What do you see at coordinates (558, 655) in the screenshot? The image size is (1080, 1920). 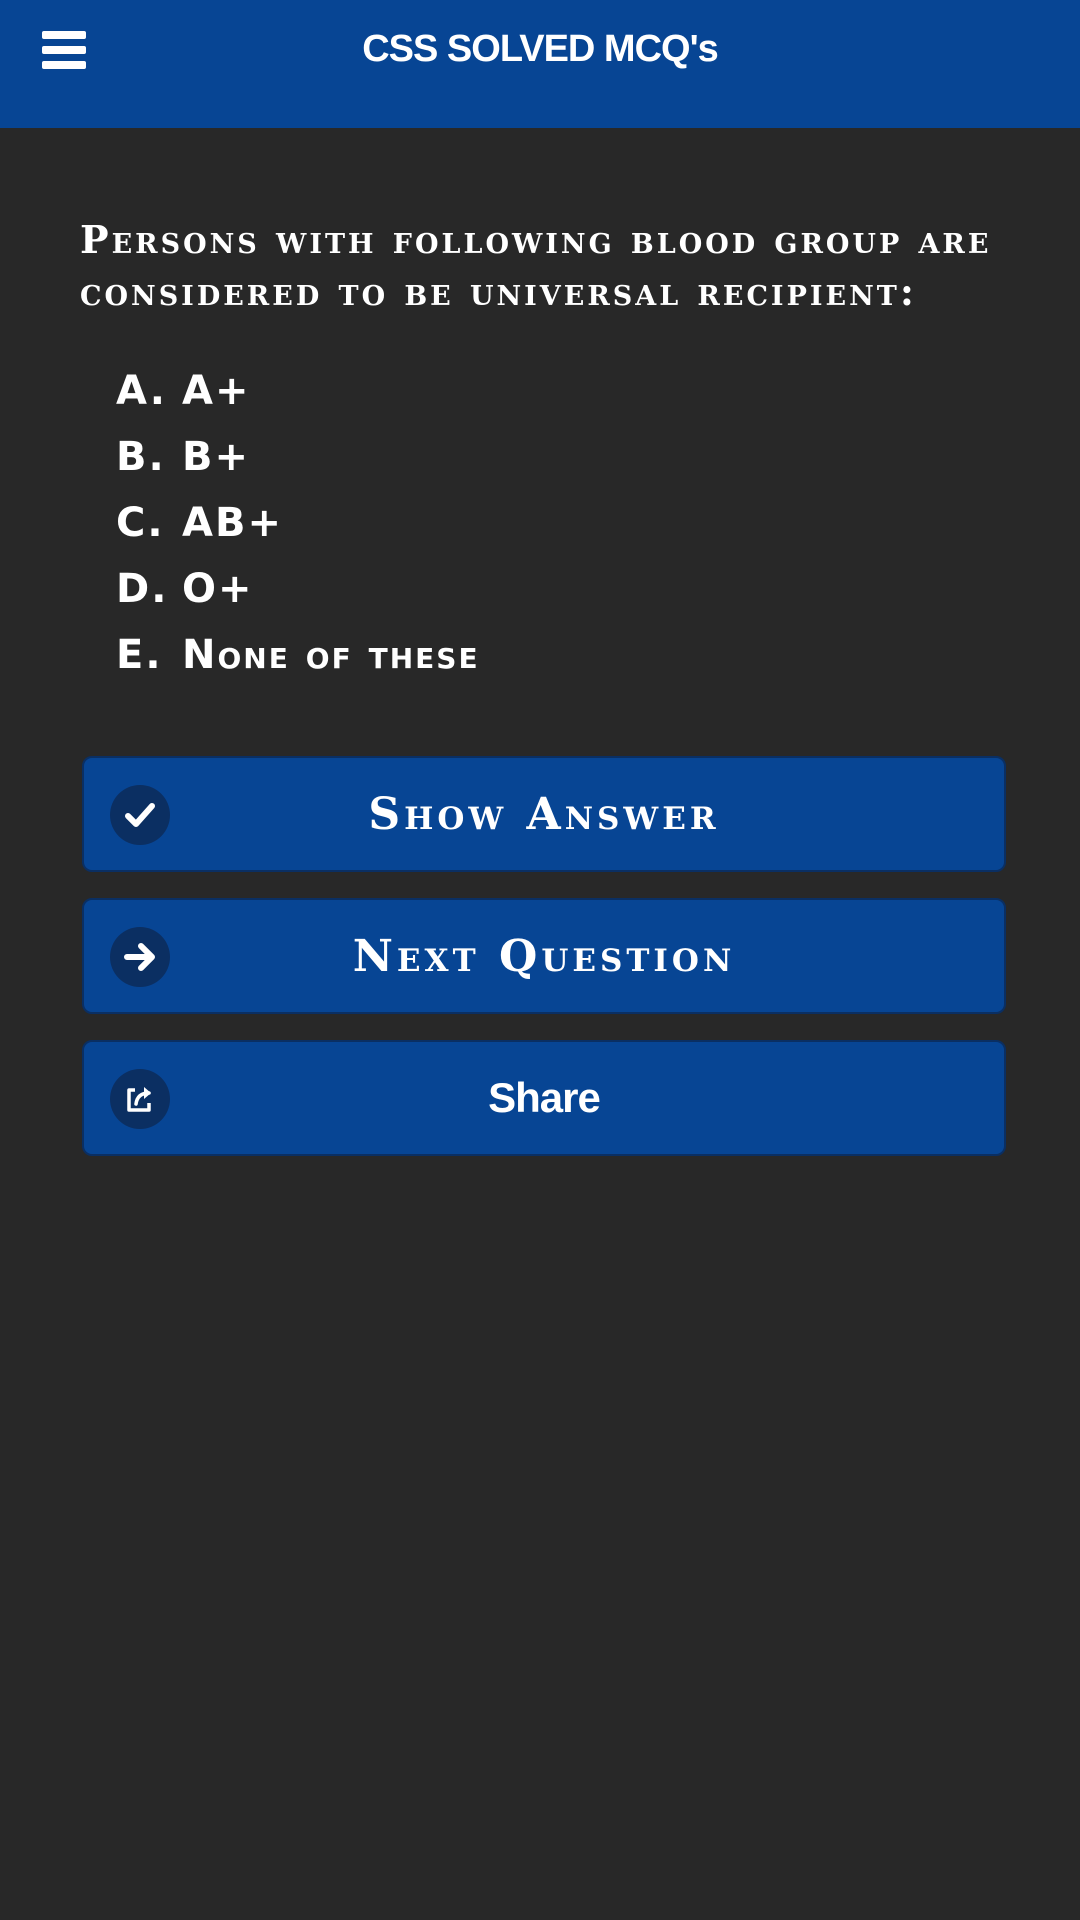 I see `option-e: E. None of these` at bounding box center [558, 655].